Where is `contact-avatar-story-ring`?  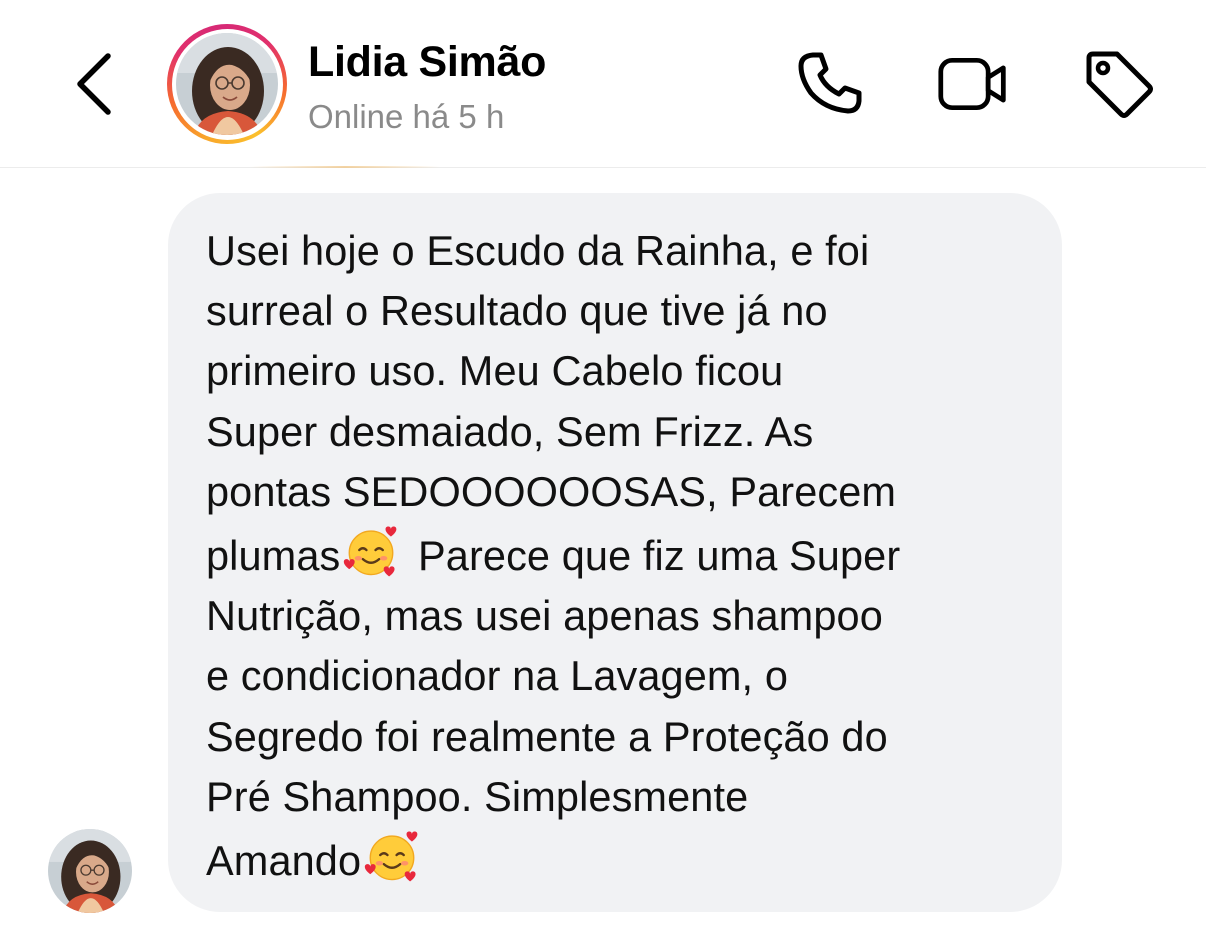 contact-avatar-story-ring is located at coordinates (227, 84).